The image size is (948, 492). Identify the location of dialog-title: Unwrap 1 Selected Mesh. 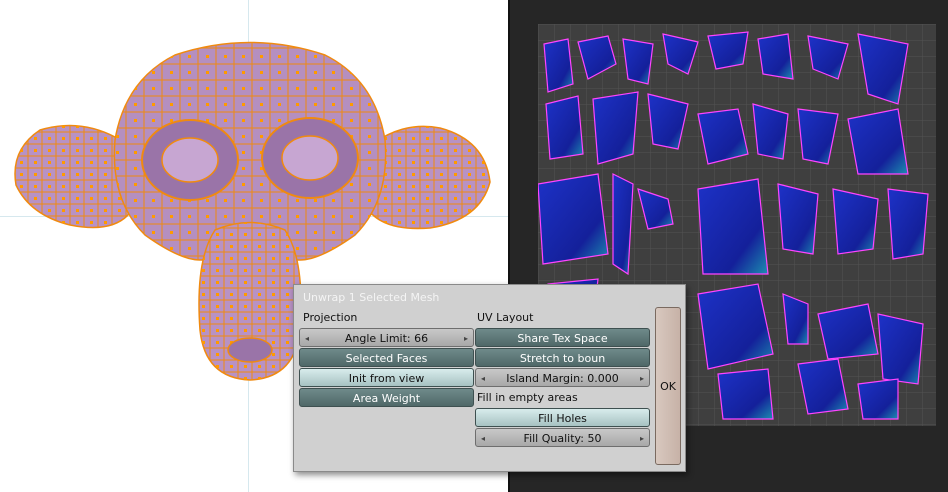
(371, 297).